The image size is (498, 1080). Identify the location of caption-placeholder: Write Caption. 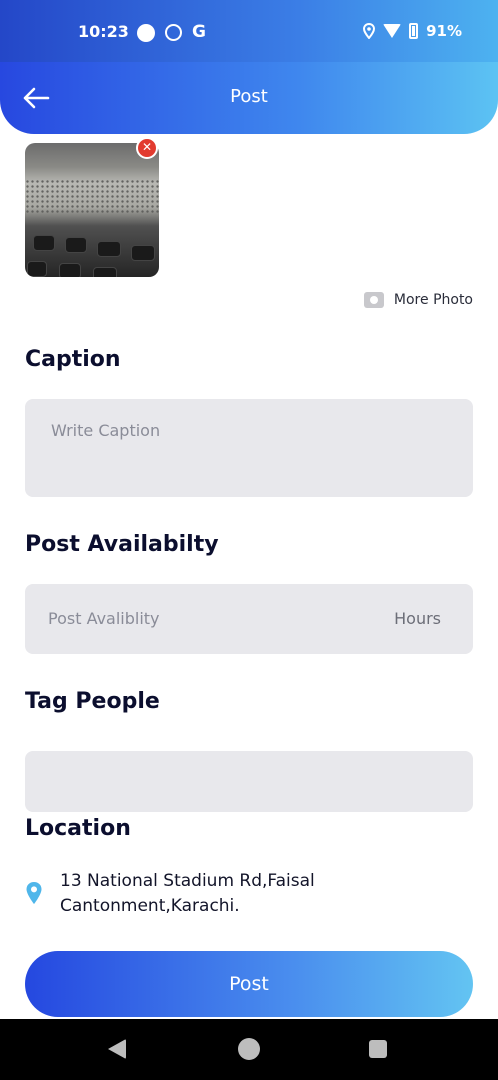
(106, 430).